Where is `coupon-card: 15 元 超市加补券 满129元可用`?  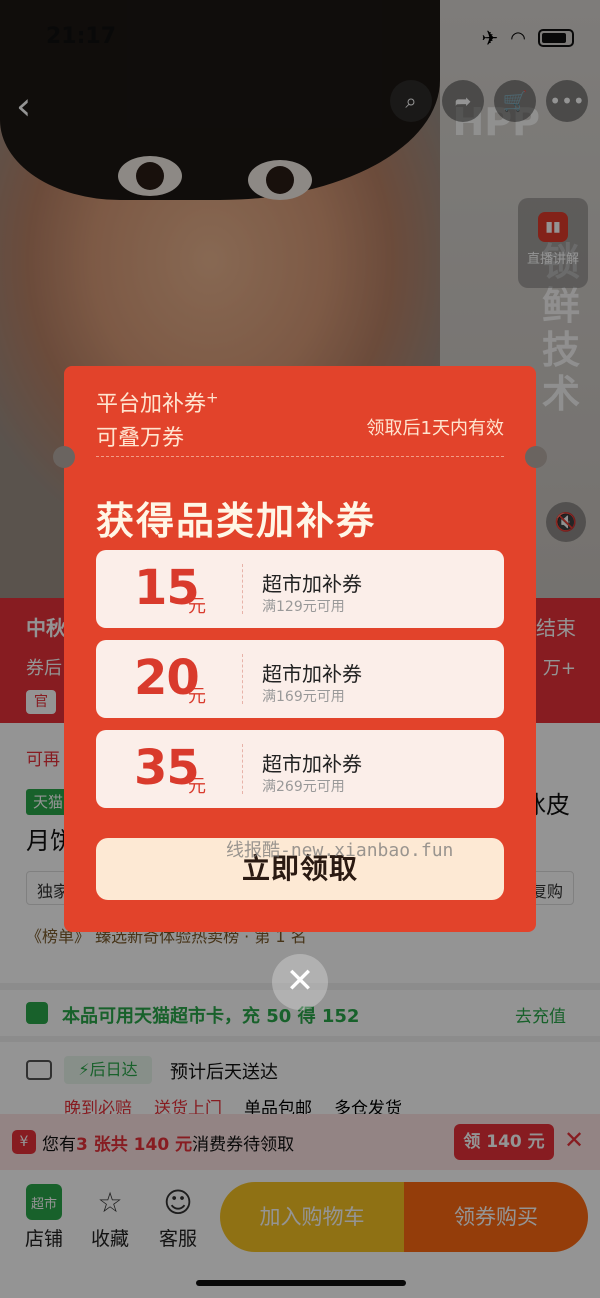 coupon-card: 15 元 超市加补券 满129元可用 is located at coordinates (300, 589).